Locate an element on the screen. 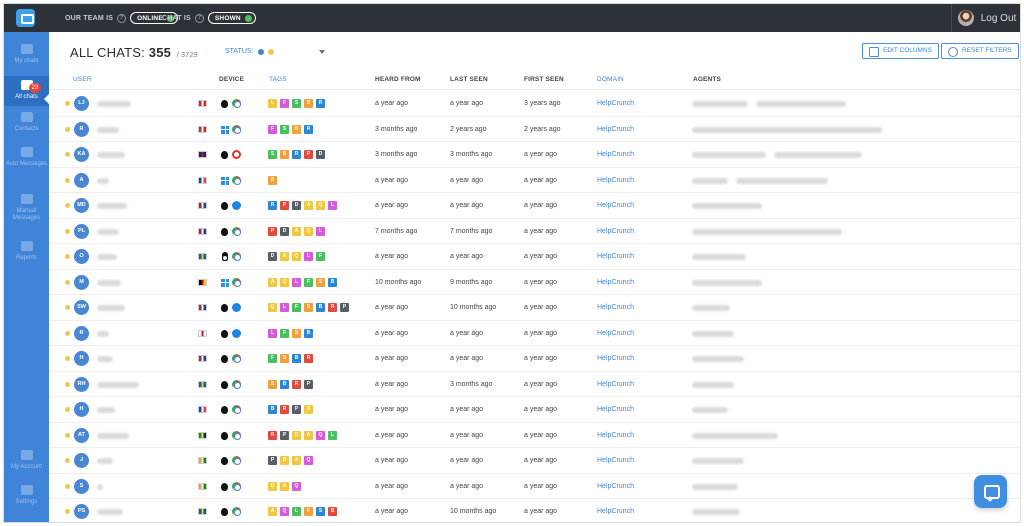  column-tags: TAGS is located at coordinates (278, 79).